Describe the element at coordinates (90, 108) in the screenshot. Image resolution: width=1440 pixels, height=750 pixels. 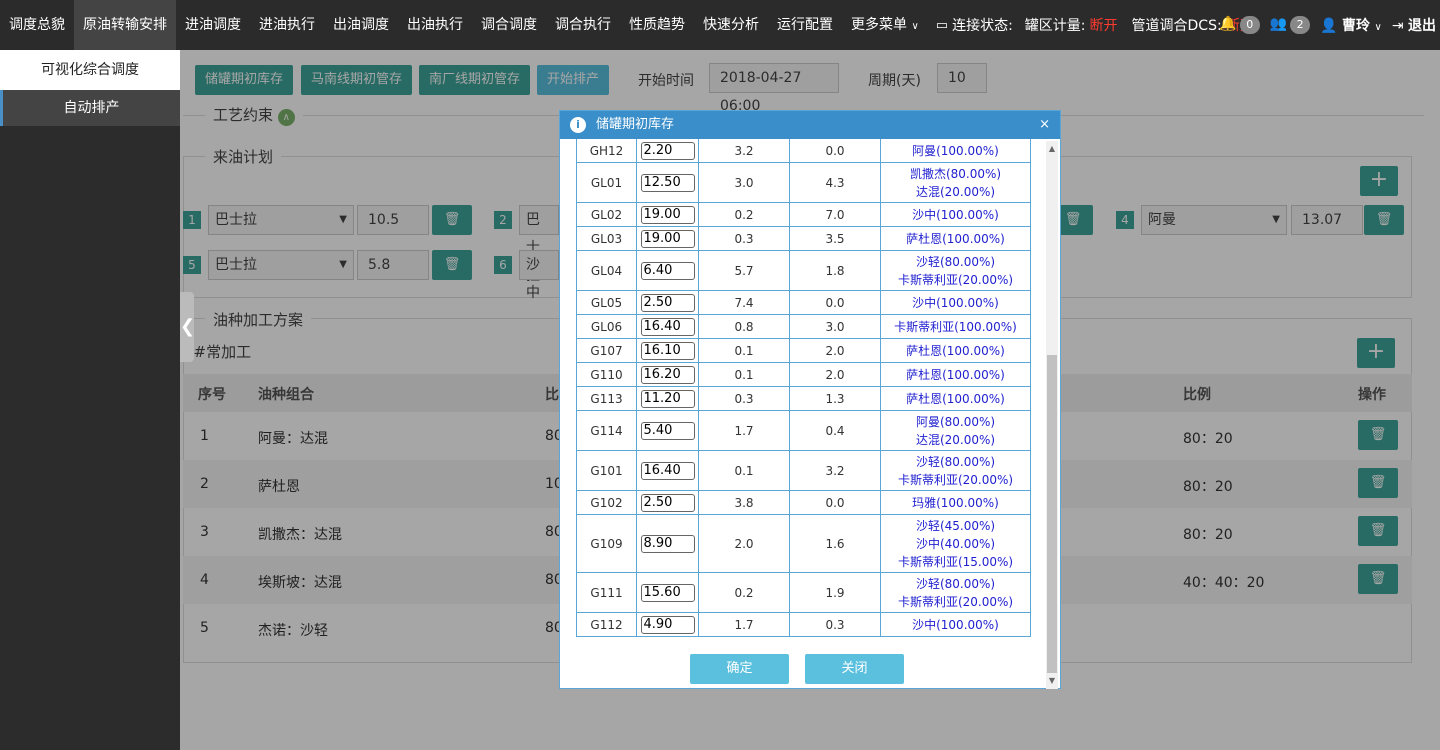
I see `sidebar-item-auto-schedule: 自动排产` at that location.